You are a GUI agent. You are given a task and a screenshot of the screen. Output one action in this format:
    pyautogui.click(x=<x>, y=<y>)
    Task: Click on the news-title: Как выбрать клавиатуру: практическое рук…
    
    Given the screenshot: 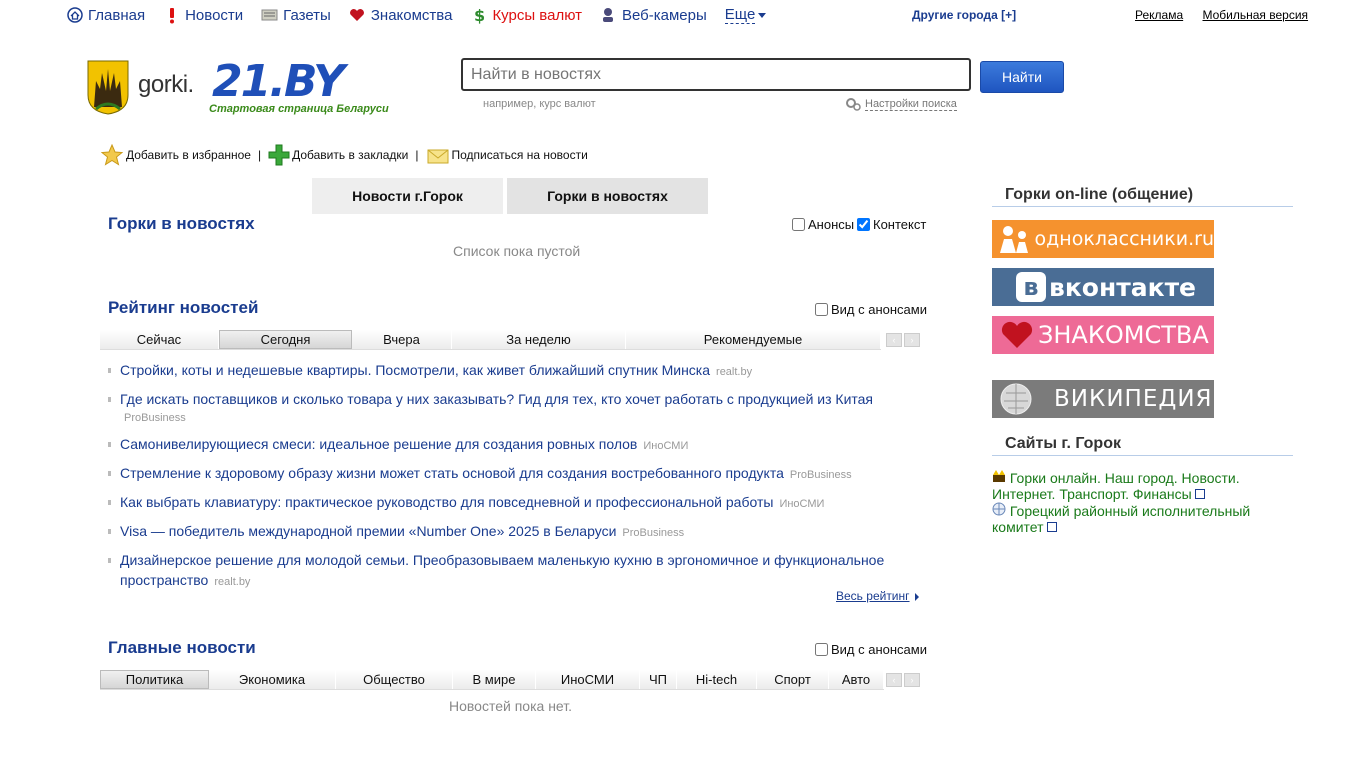 What is the action you would take?
    pyautogui.click(x=446, y=502)
    